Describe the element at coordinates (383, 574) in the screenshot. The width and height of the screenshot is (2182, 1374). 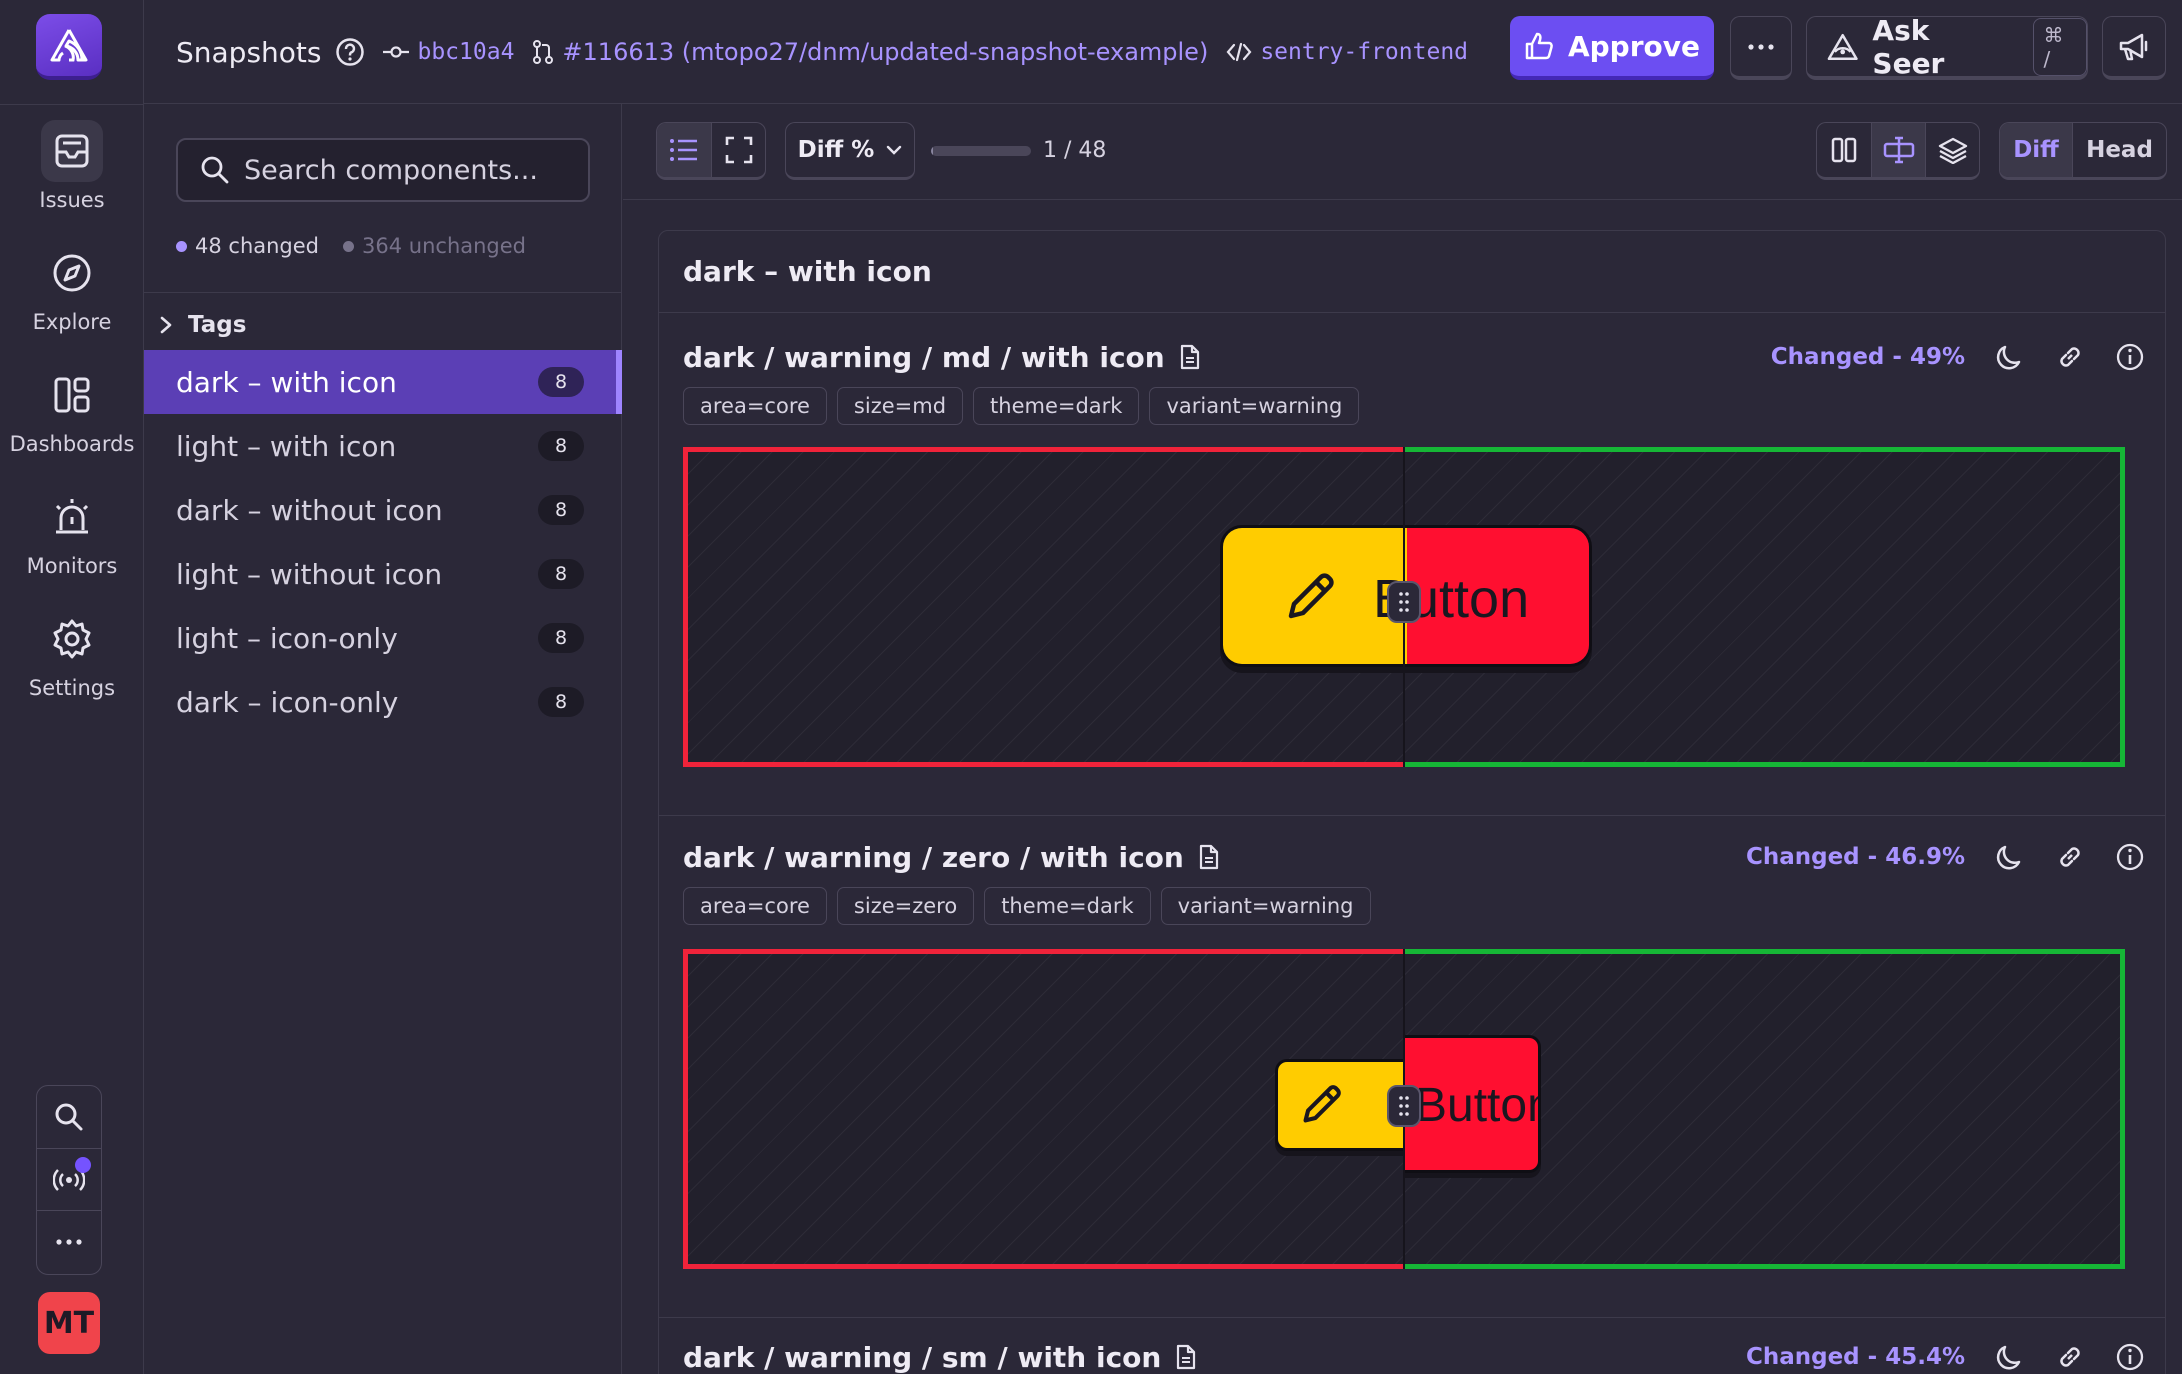
I see `group-item-light-without-icon: light – without icon 8` at that location.